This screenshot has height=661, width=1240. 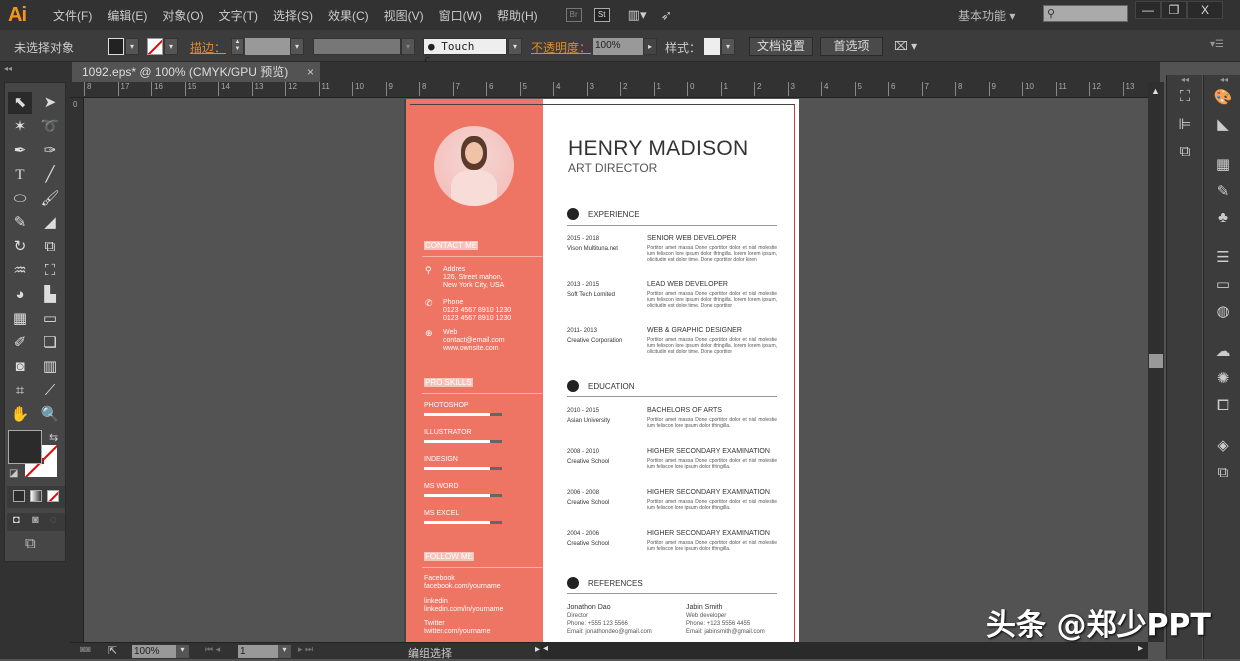 What do you see at coordinates (20, 247) in the screenshot?
I see `rotate-tool-icon: ↻` at bounding box center [20, 247].